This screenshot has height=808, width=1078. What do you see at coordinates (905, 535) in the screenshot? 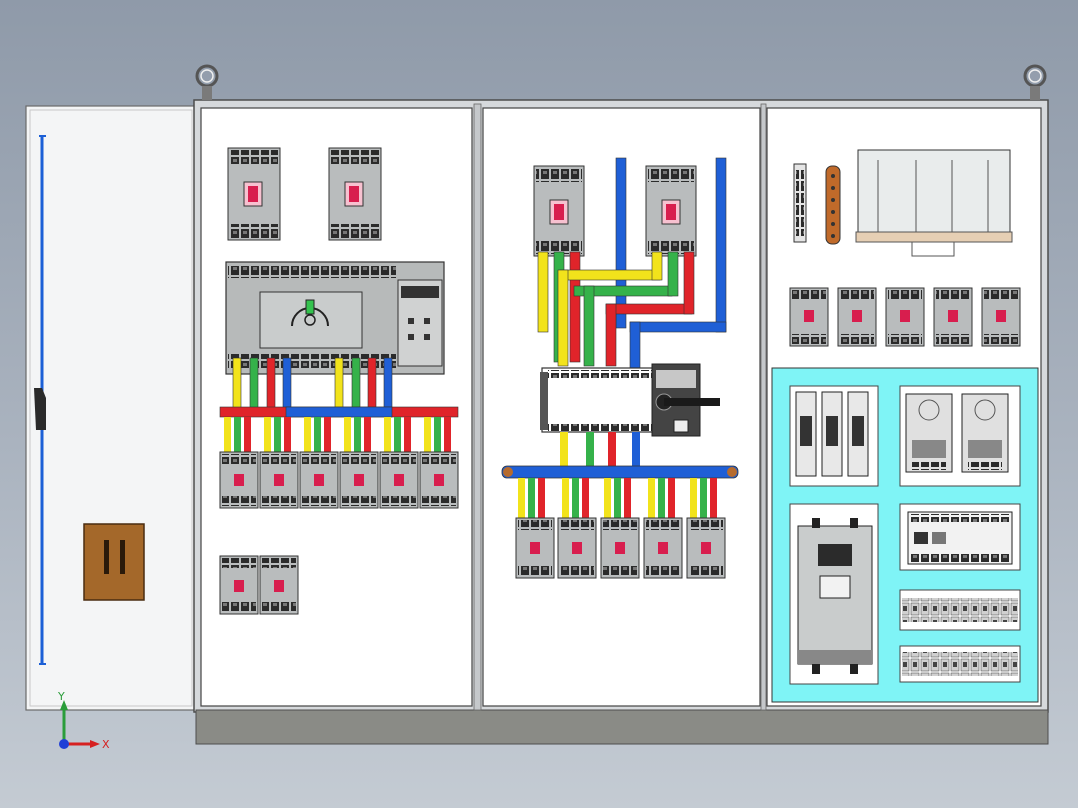
I see `control-mounting-plate` at bounding box center [905, 535].